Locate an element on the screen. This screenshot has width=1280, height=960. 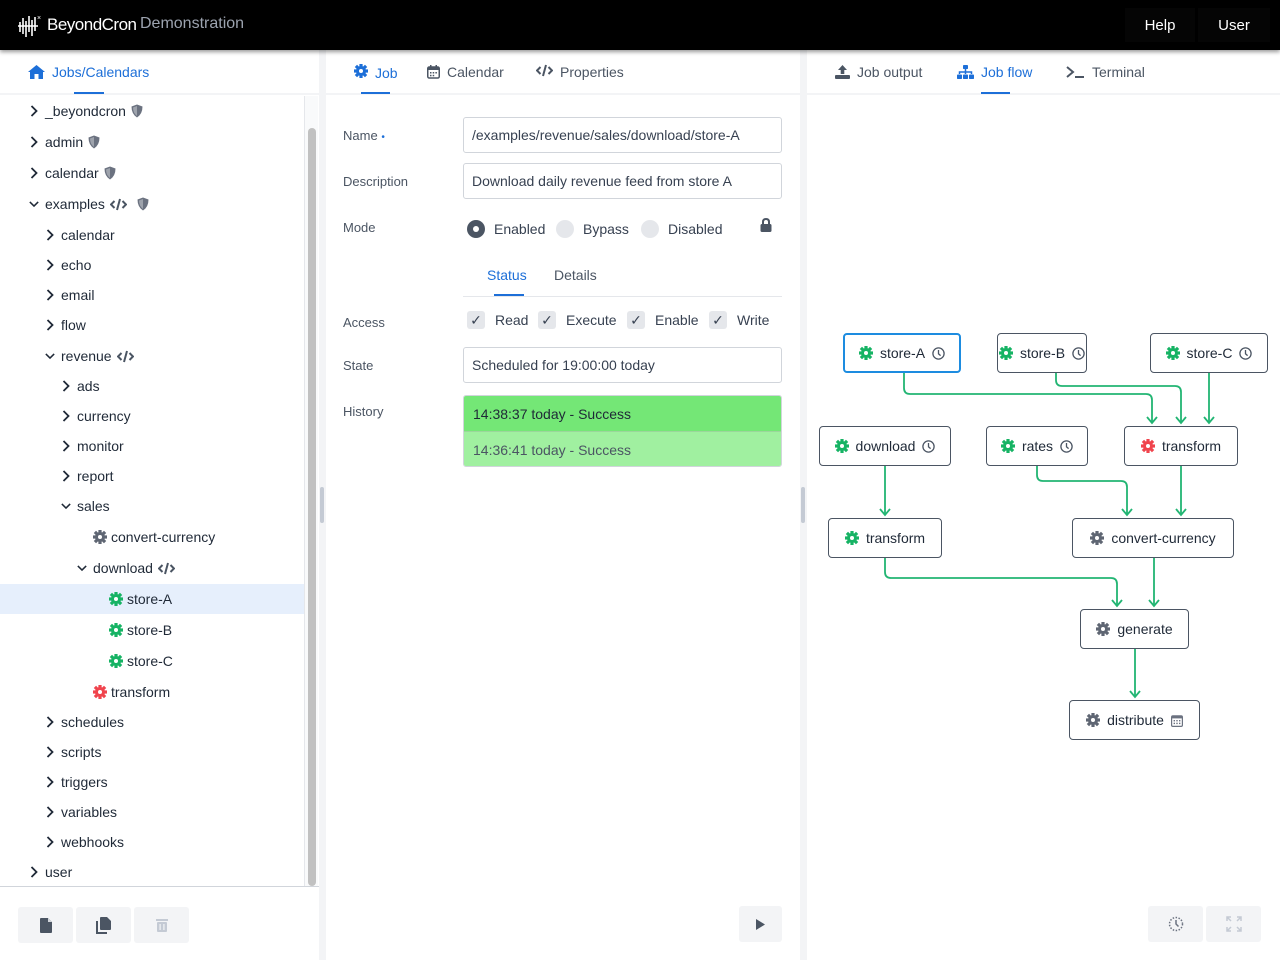
access-read-checkbox: ✓ Read is located at coordinates (497, 320).